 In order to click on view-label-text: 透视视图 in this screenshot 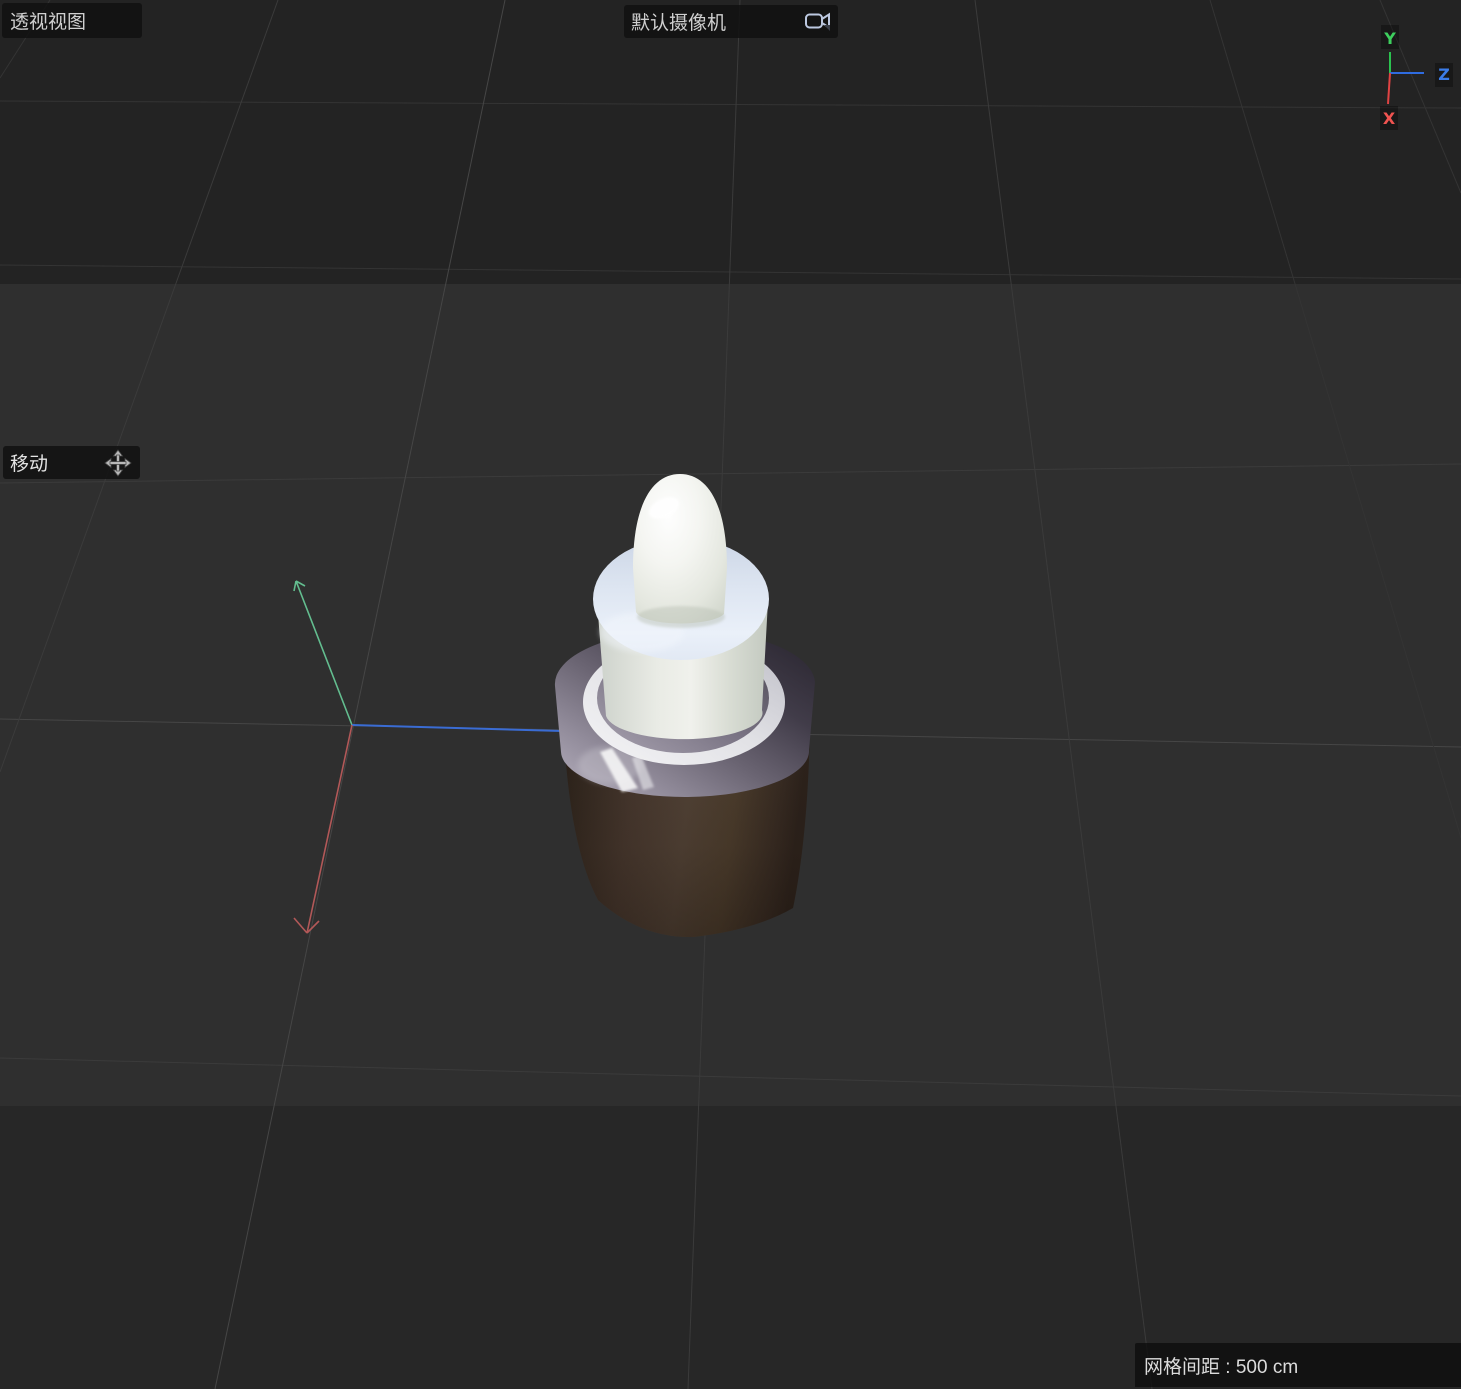, I will do `click(48, 22)`.